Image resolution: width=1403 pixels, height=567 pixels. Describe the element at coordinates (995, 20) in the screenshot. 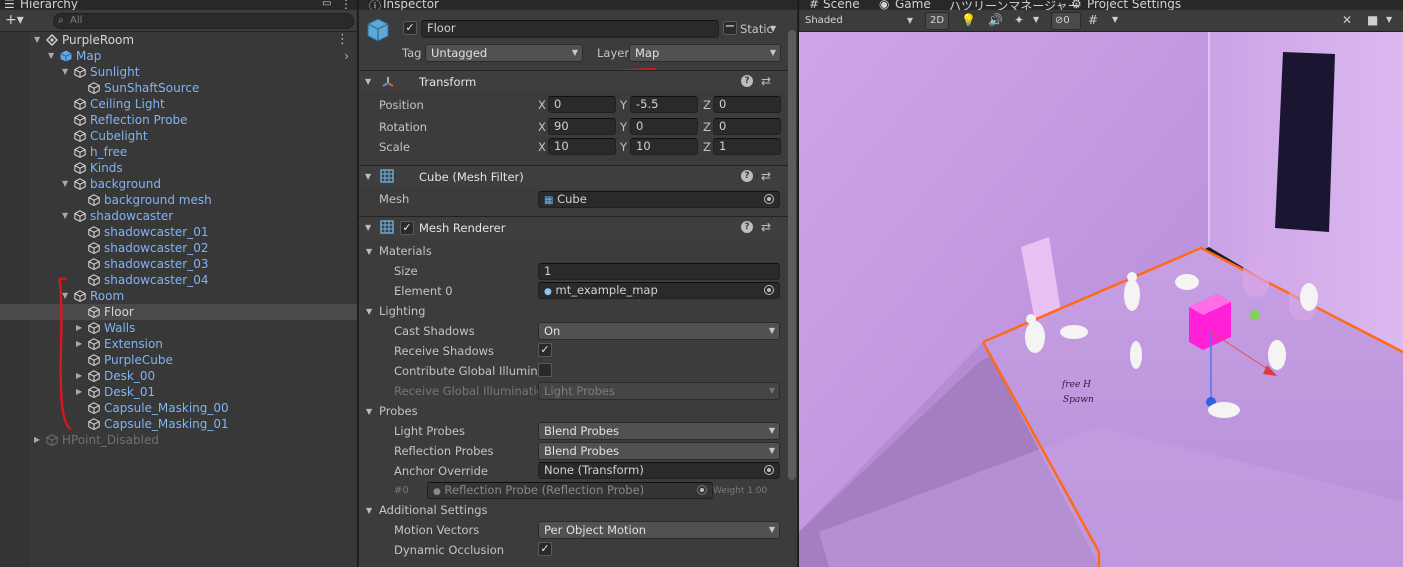

I see `audio-icon: 🔊` at that location.